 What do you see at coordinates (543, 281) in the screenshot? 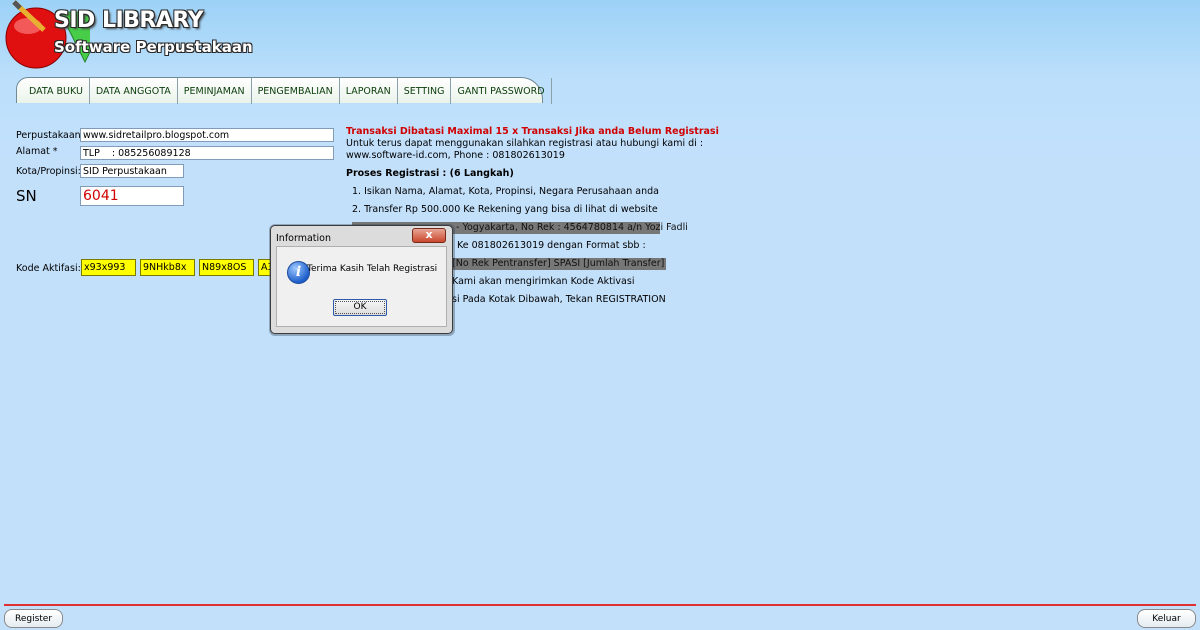
I see `registration-step-6: Kami akan mengirimkan Kode Aktivasi` at bounding box center [543, 281].